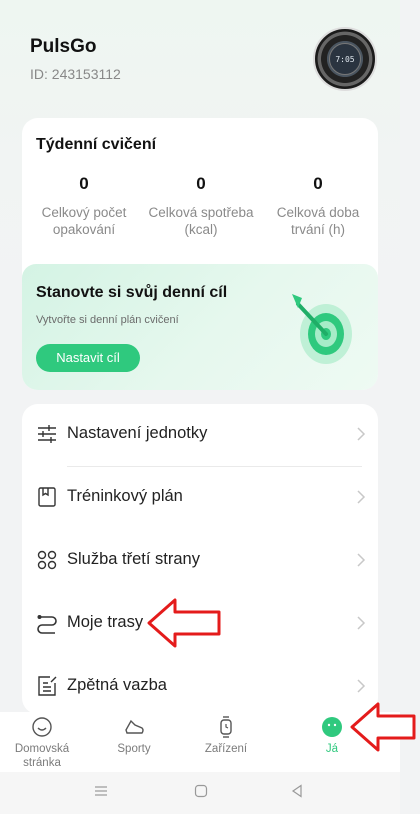 This screenshot has height=814, width=420. I want to click on home-square-icon, so click(201, 791).